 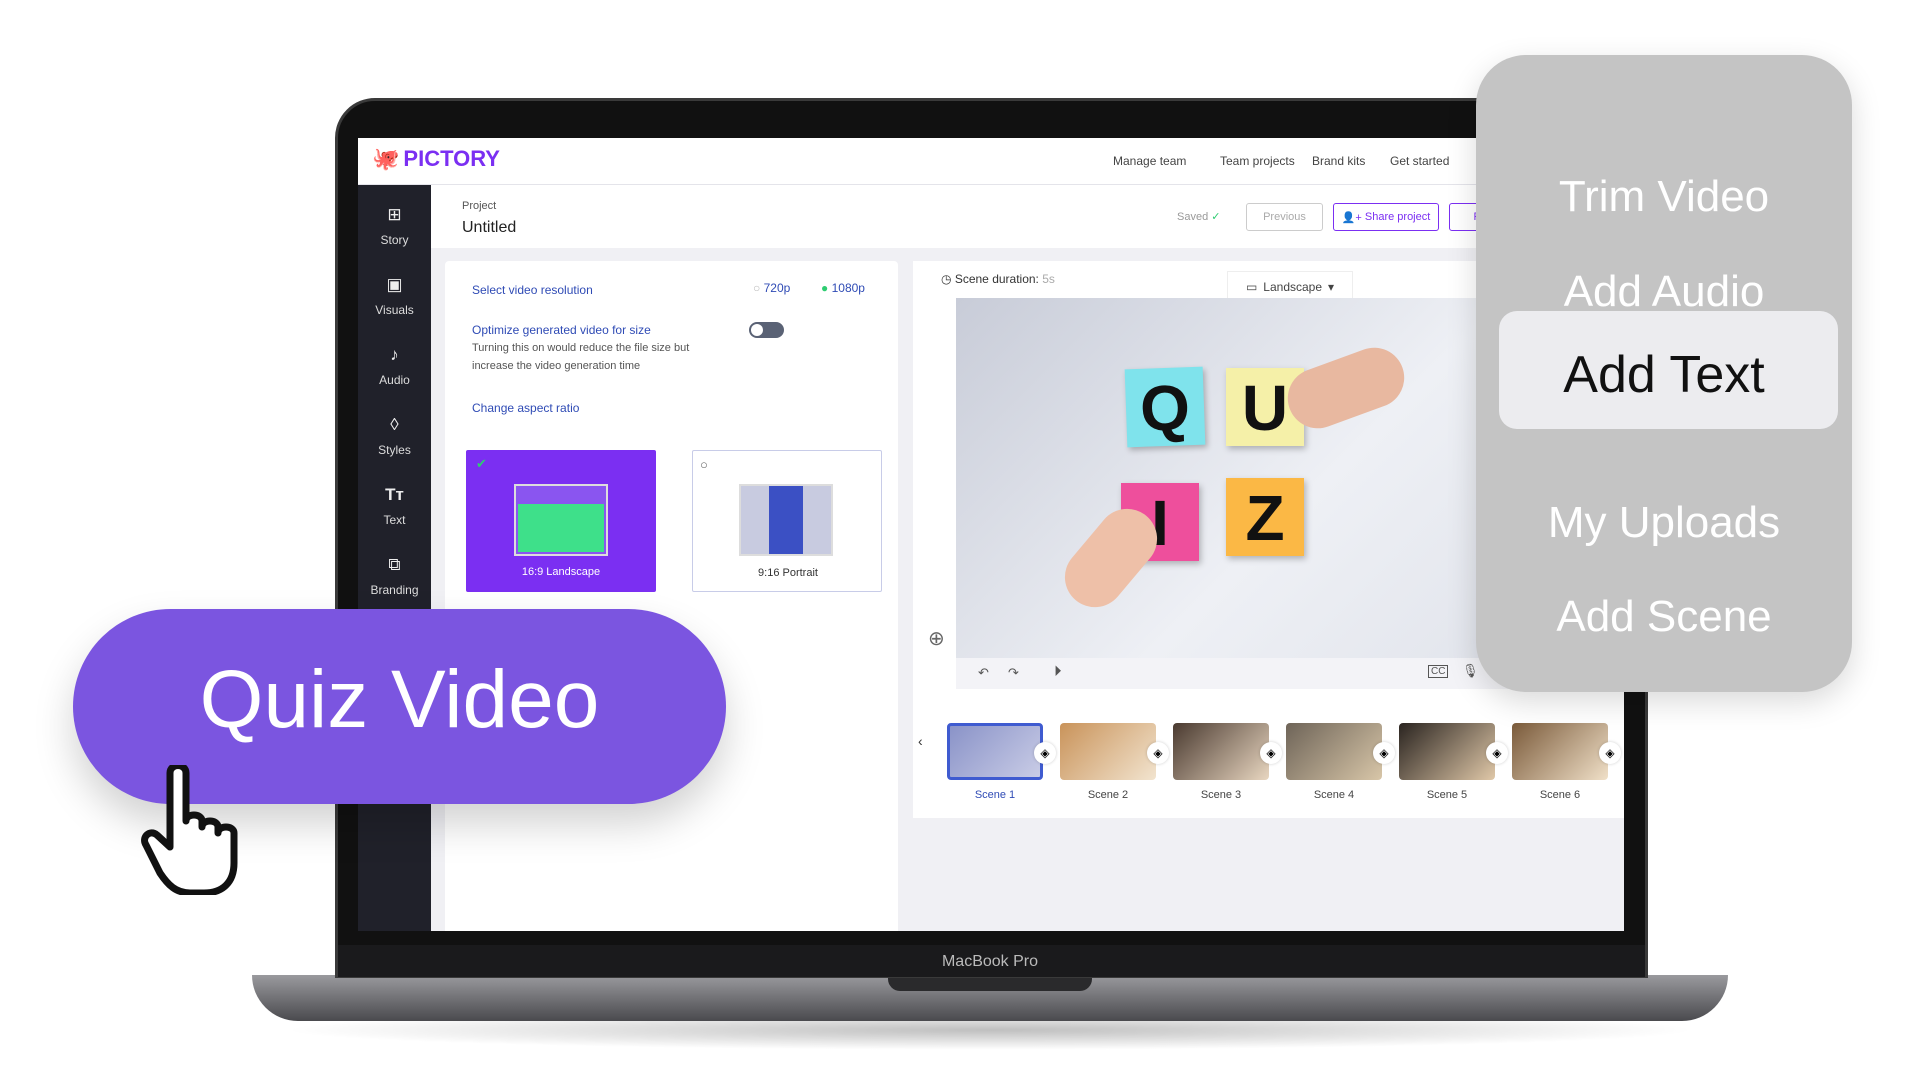 What do you see at coordinates (1664, 617) in the screenshot?
I see `menu-item-add-scene: Add Scene` at bounding box center [1664, 617].